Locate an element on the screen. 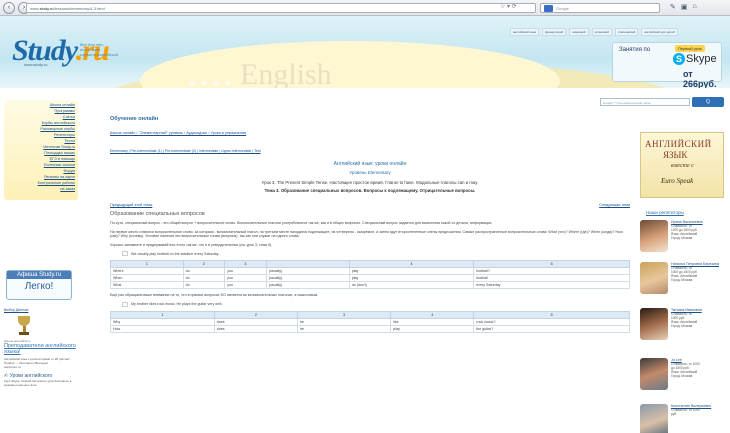  url-prefix: www. is located at coordinates (35, 8).